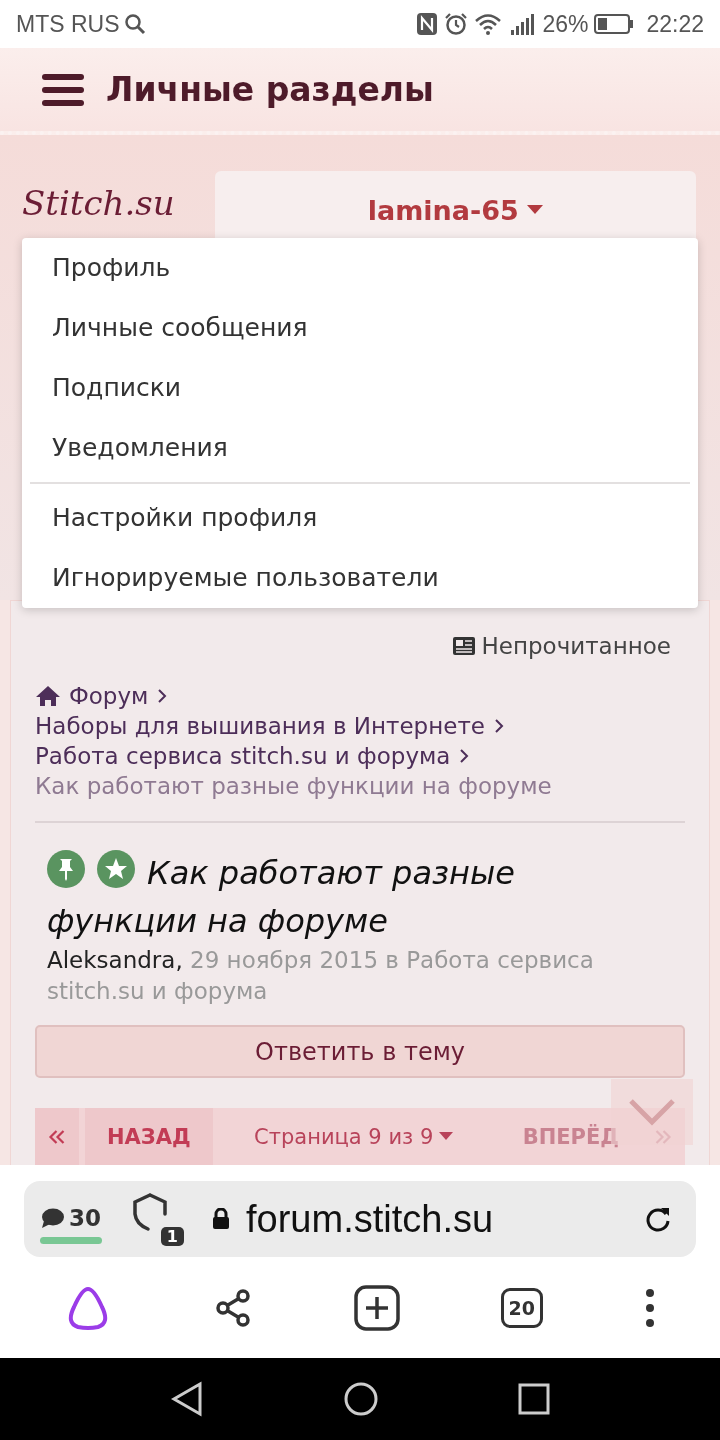 Image resolution: width=720 pixels, height=1440 pixels. I want to click on menu-item: Игнорируемые пользователи, so click(360, 578).